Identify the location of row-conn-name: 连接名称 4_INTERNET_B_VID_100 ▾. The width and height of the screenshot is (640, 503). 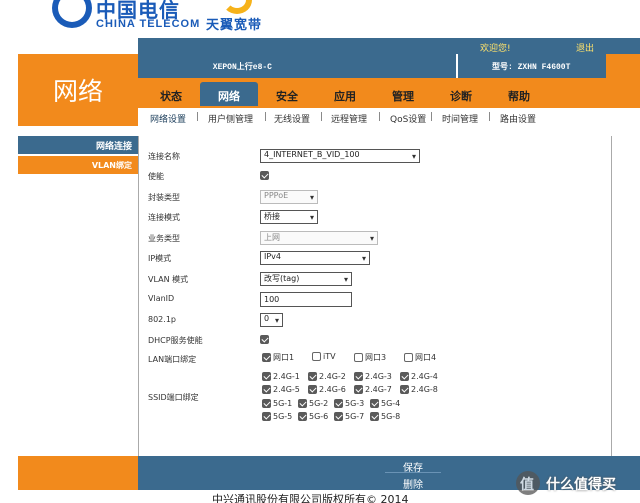
(284, 157).